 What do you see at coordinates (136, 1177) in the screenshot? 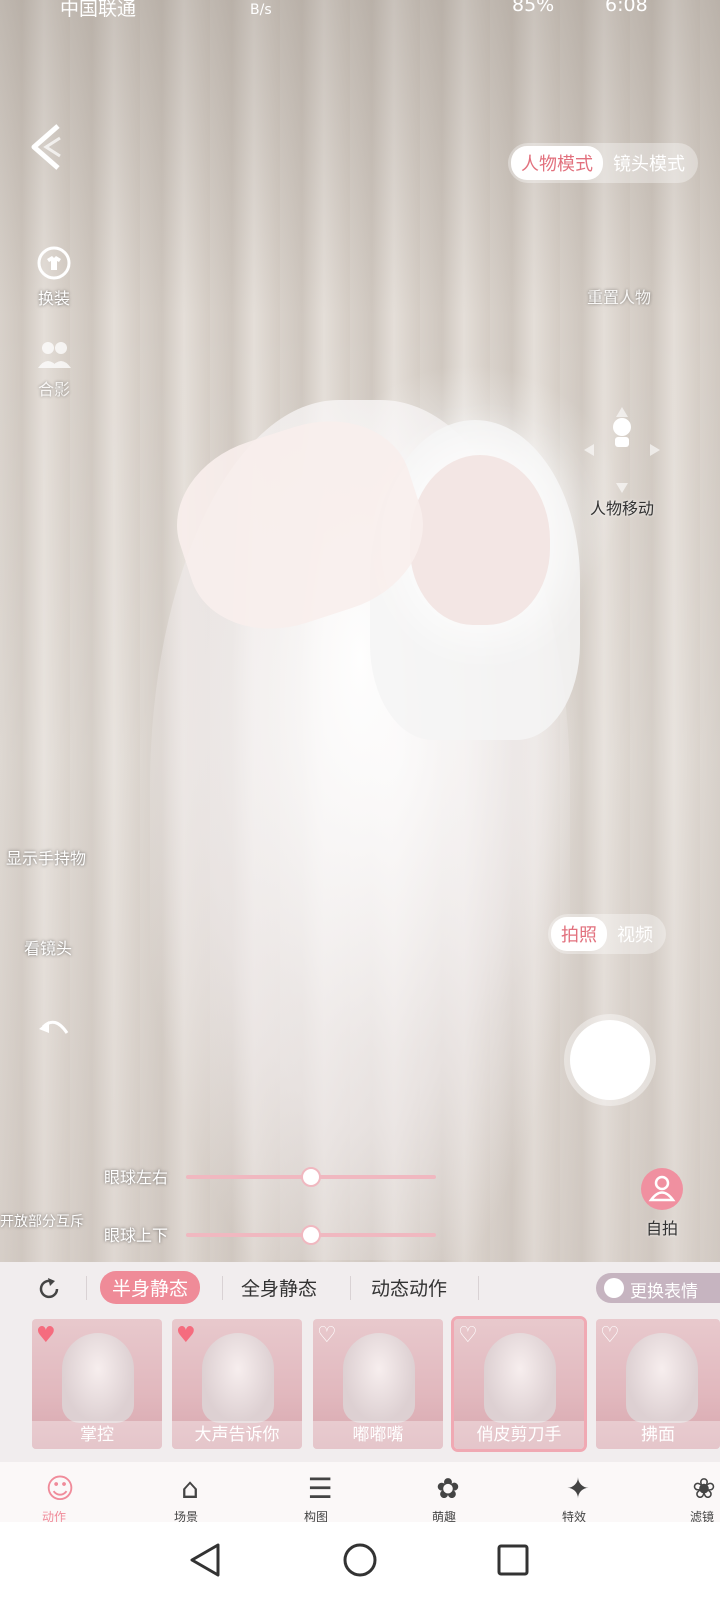
I see `eye-horizontal-label: 眼球左右` at bounding box center [136, 1177].